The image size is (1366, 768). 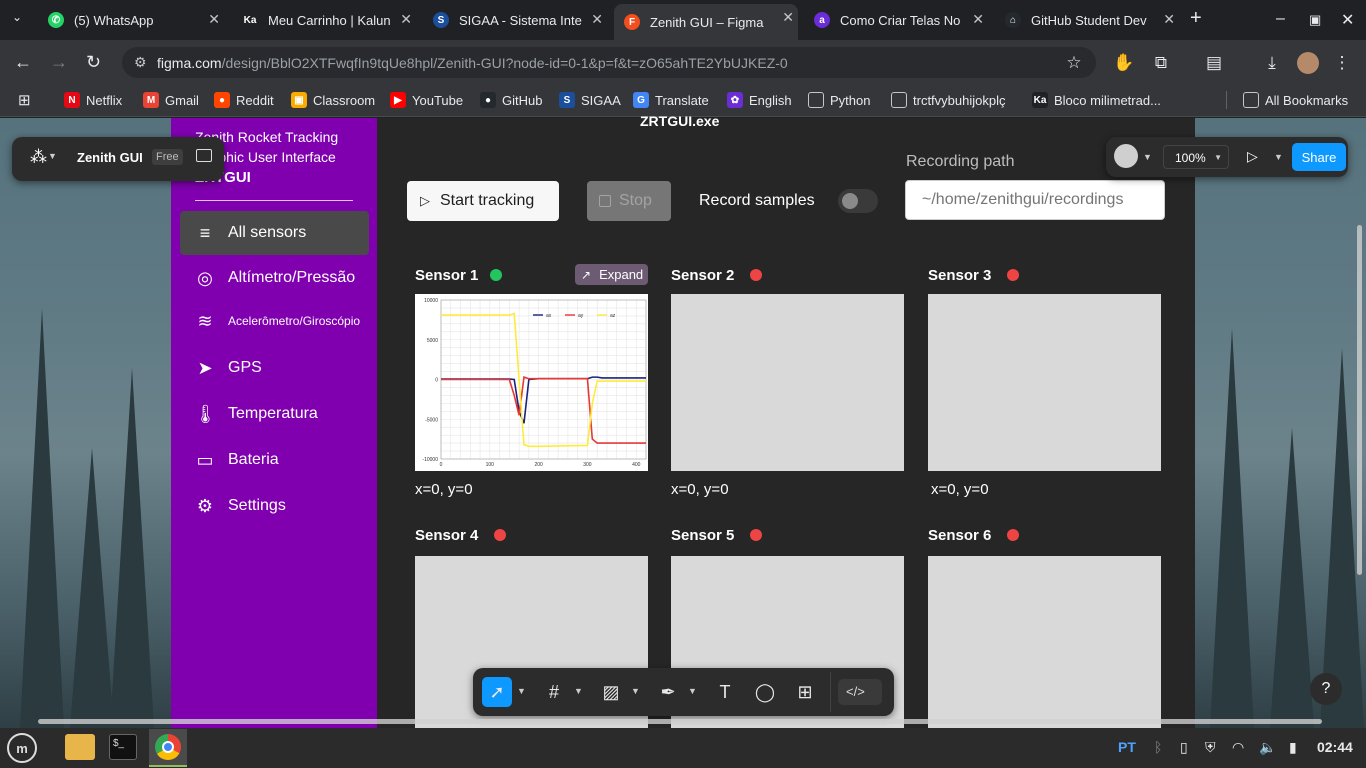 I want to click on bluetooth-icon: ᛒ, so click(x=1158, y=747).